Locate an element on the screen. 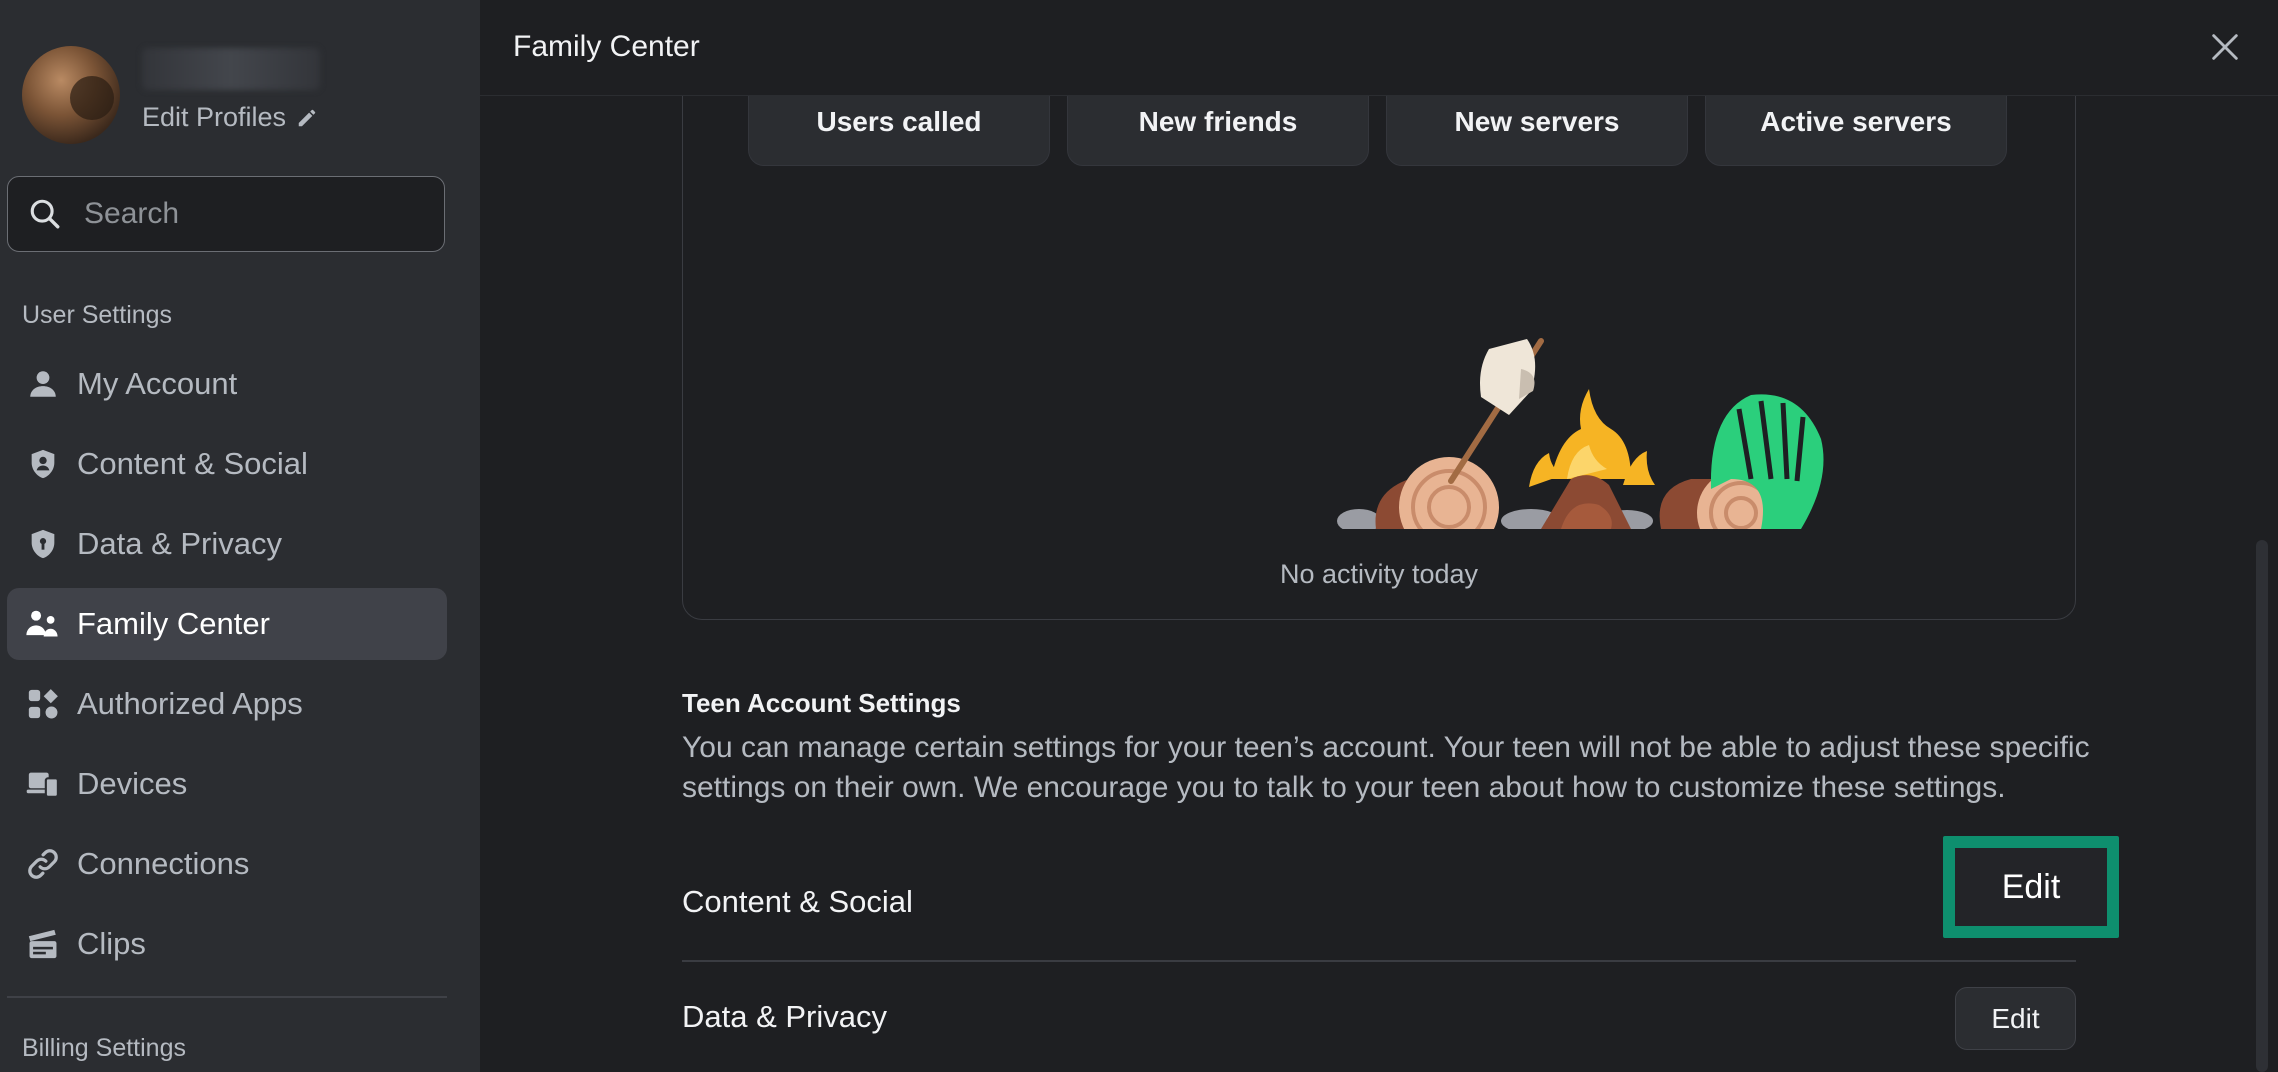  sidebar-item-label: Authorized Apps is located at coordinates (190, 703).